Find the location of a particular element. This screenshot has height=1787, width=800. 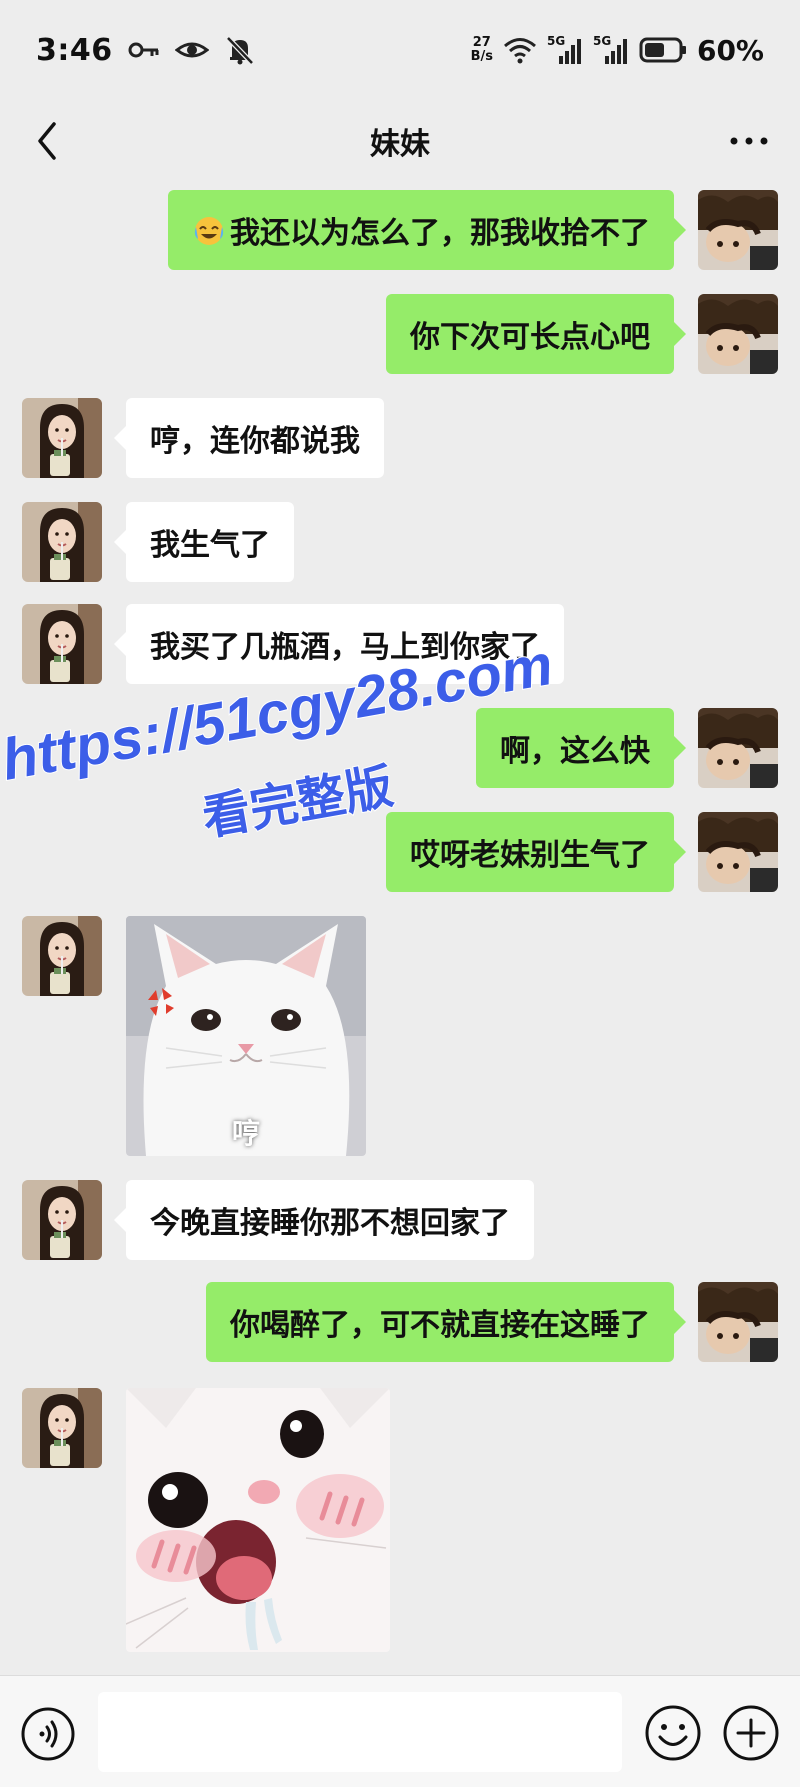

message-row: 你下次可长点心吧 is located at coordinates (400, 334).